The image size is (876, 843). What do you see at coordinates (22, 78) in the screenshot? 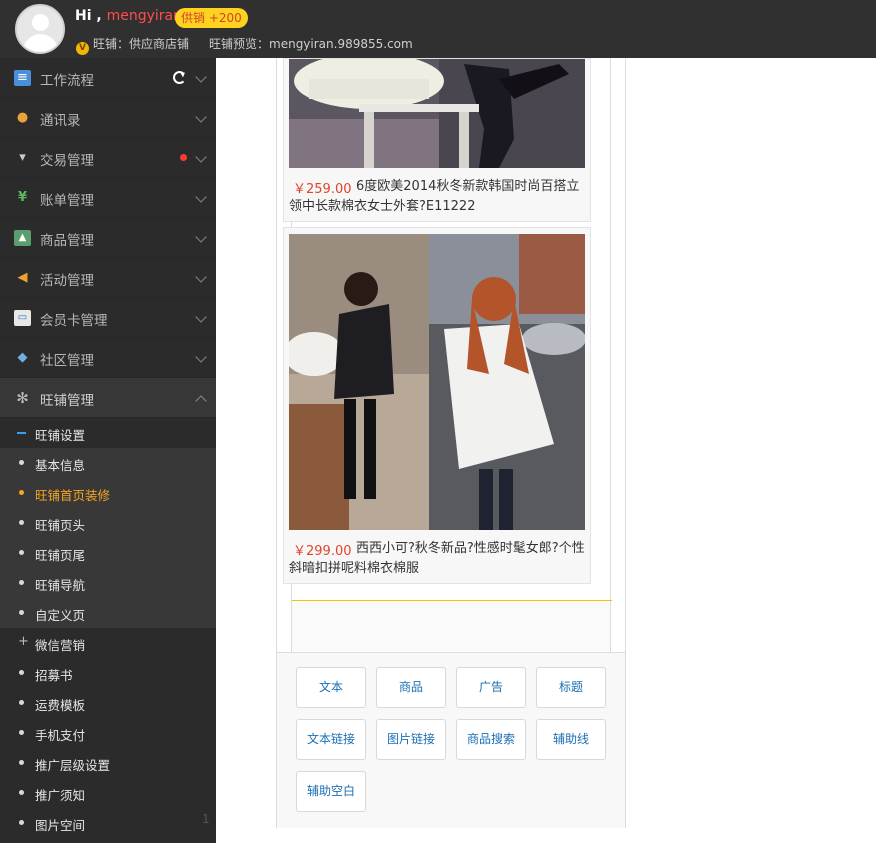
I see `workflow-icon: ≡` at bounding box center [22, 78].